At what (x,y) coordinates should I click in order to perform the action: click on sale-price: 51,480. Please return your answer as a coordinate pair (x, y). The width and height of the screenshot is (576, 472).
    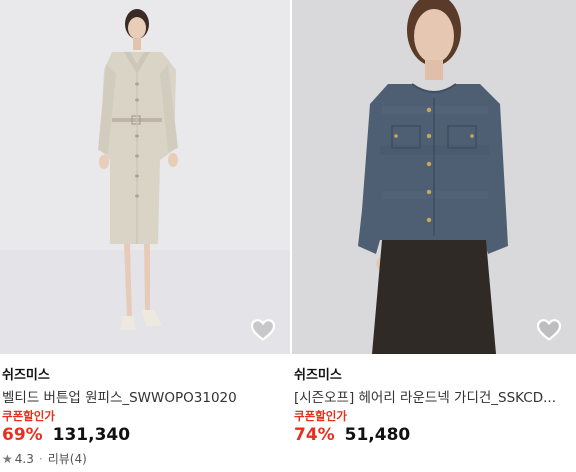
    Looking at the image, I should click on (377, 435).